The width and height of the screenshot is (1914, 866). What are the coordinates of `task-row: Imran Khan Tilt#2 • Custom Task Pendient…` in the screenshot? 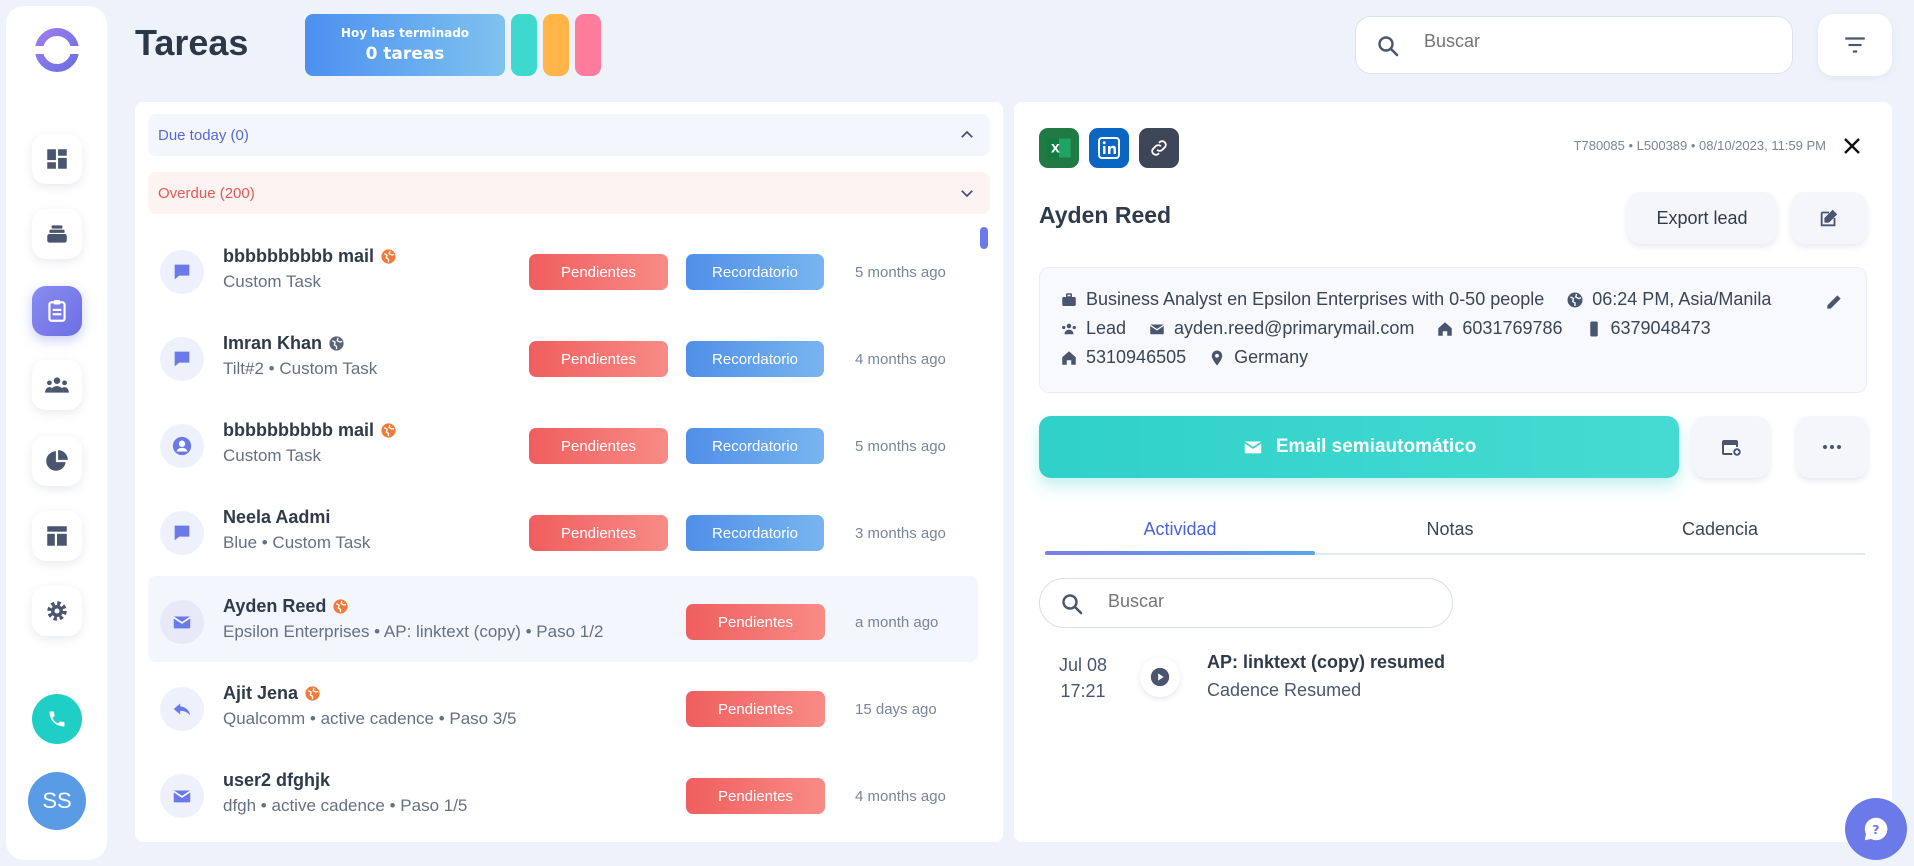 It's located at (563, 356).